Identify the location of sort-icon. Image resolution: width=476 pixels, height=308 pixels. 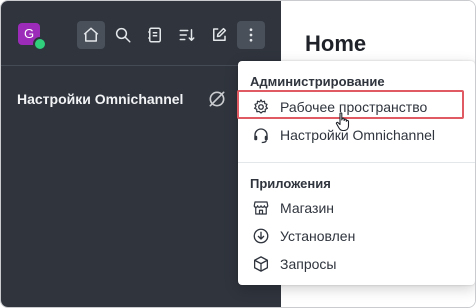
(187, 35).